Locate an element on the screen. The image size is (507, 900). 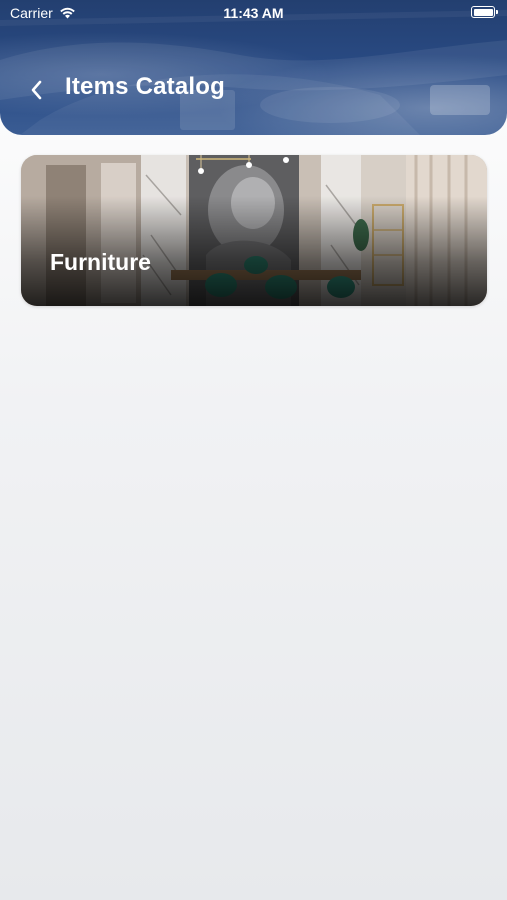
back-button is located at coordinates (36, 90).